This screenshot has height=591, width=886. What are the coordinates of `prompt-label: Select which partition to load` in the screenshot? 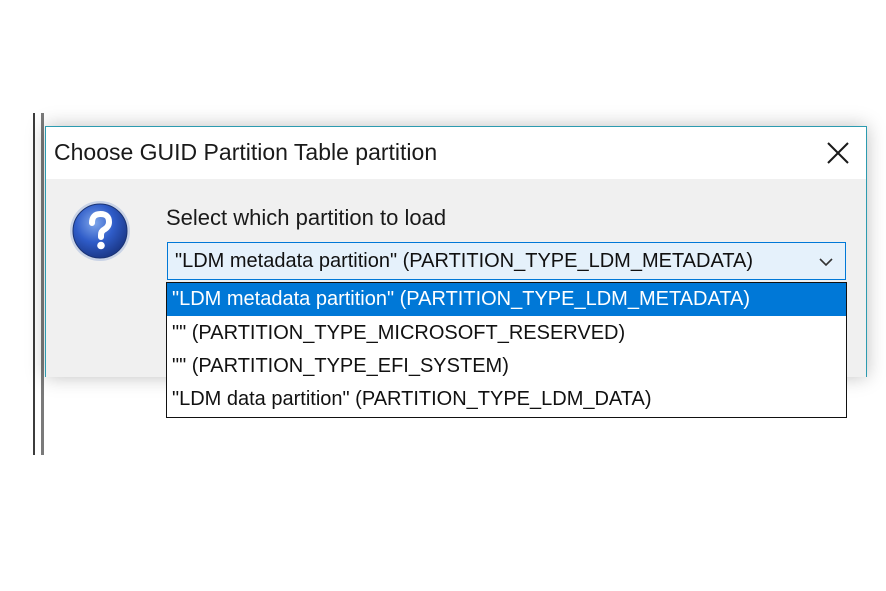 It's located at (306, 217).